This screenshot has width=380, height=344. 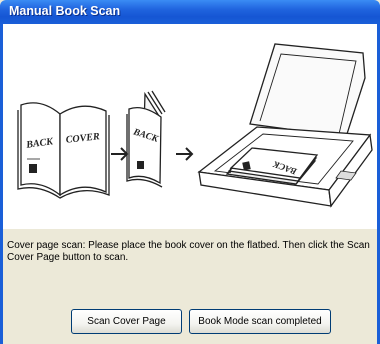 I want to click on folded-book-icon: BACK, so click(x=146, y=139).